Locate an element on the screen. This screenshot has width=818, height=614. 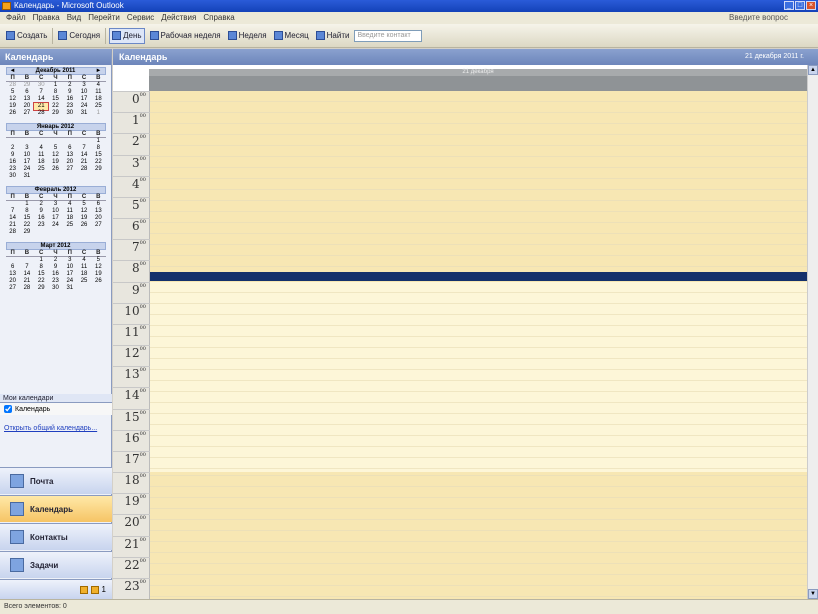
my-calendars-header: Мои календари is located at coordinates (56, 398).